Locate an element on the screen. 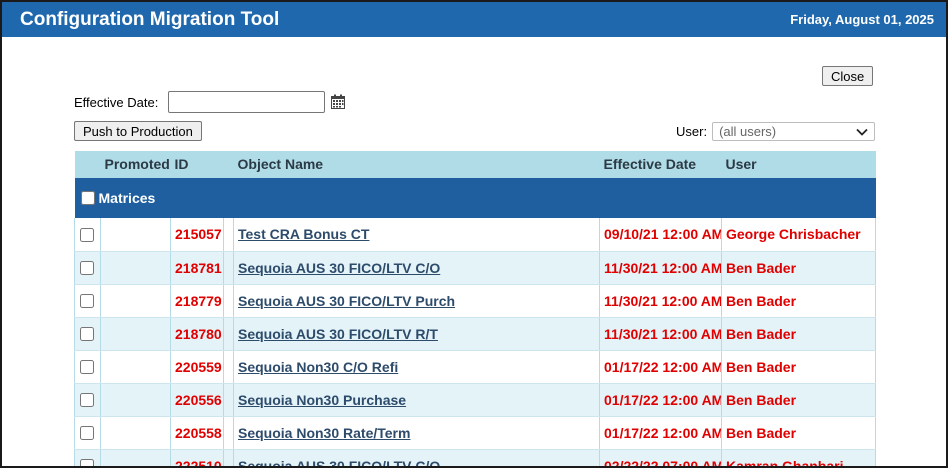  column-header-select is located at coordinates (87, 164).